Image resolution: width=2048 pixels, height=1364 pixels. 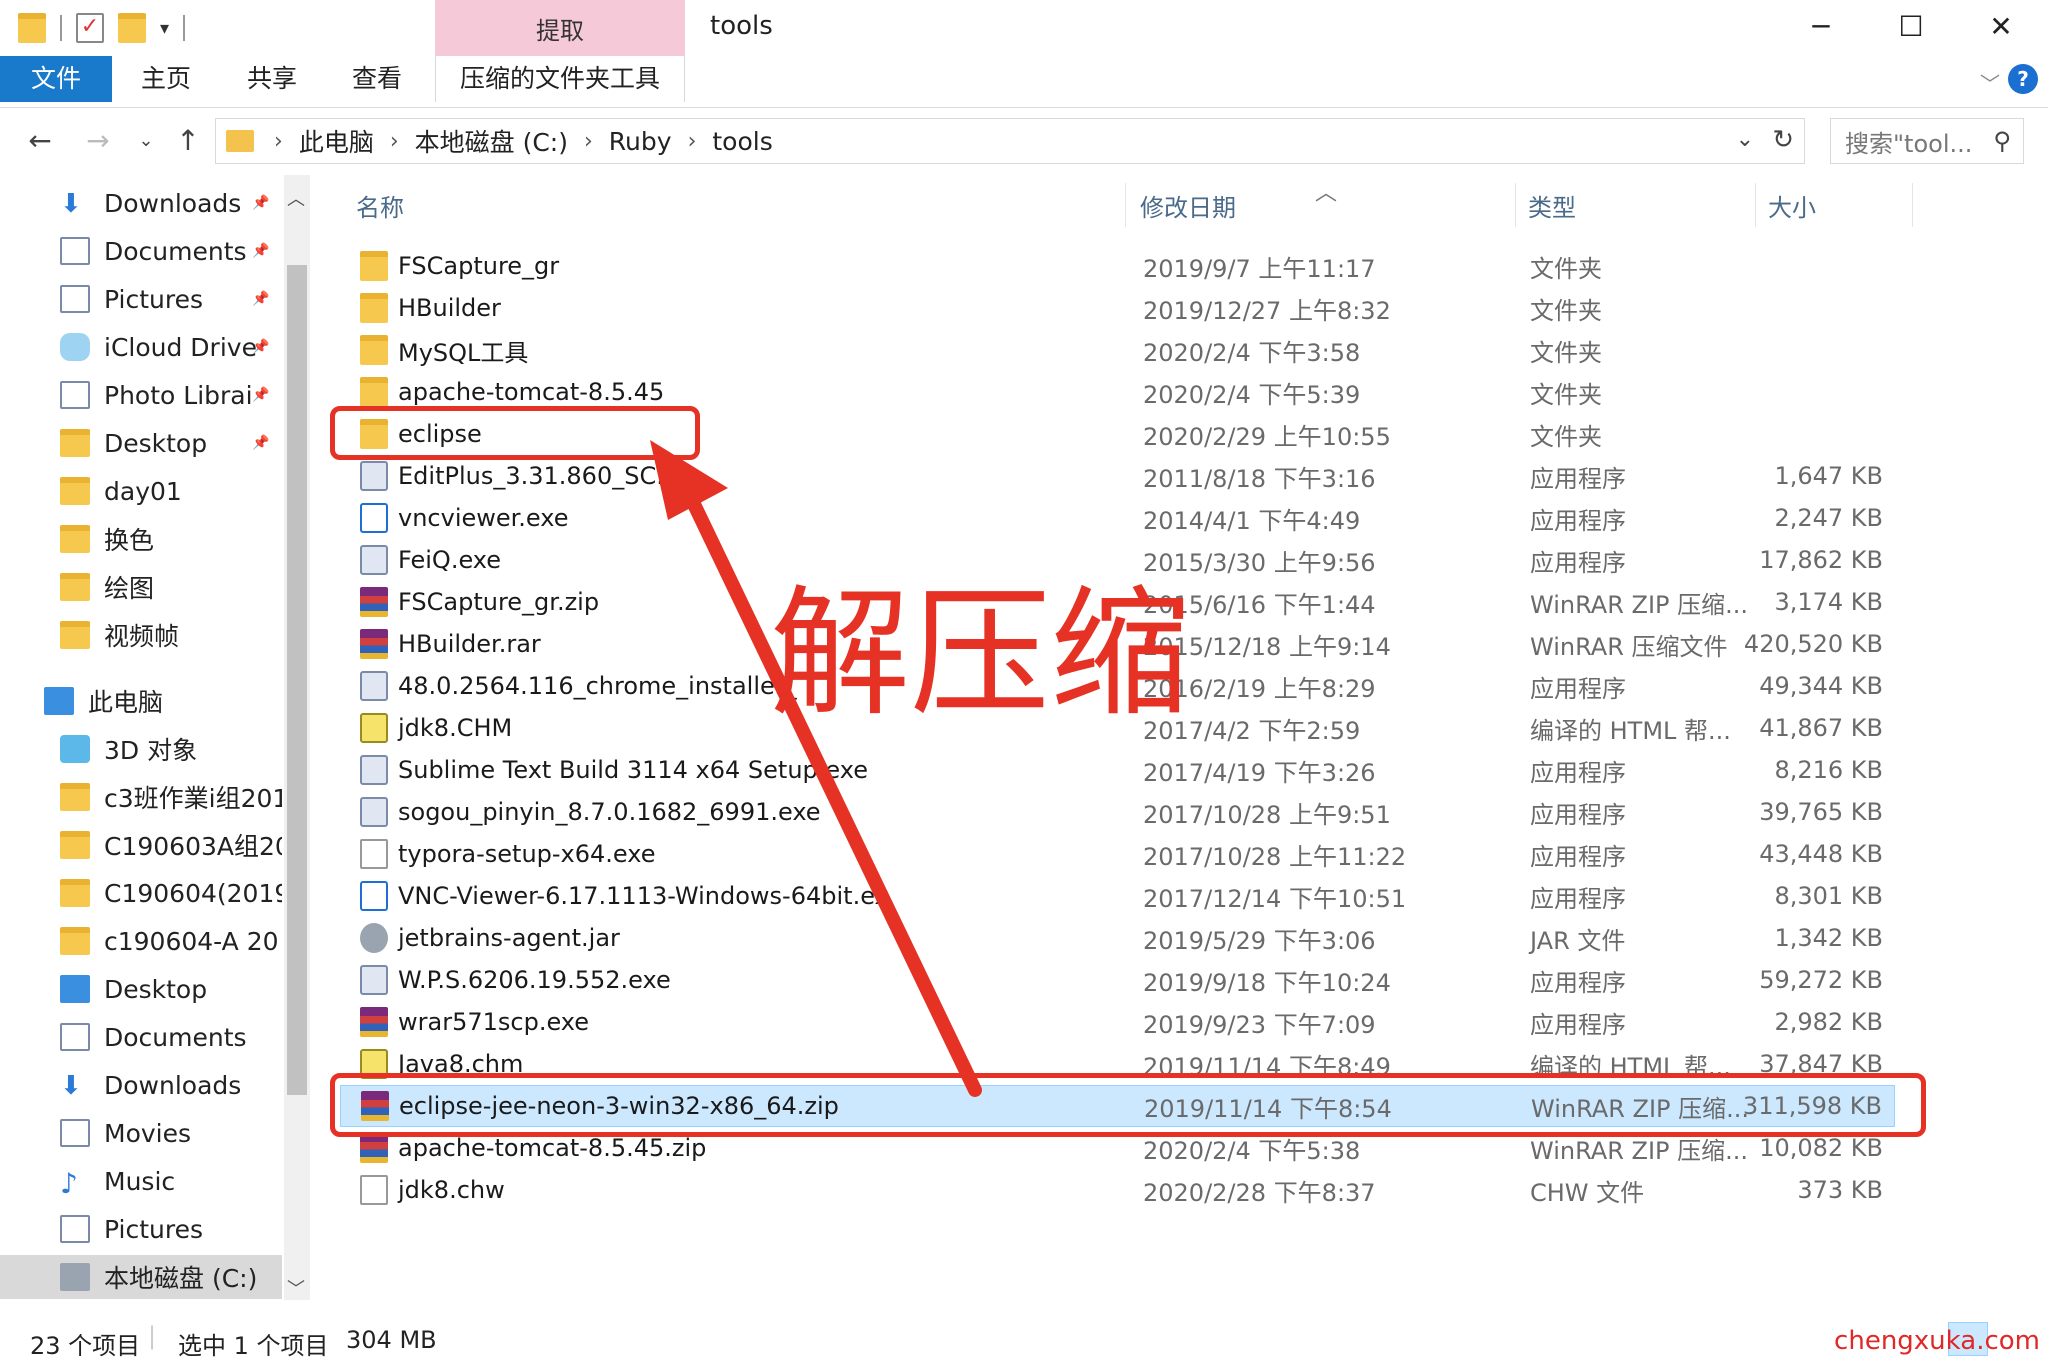 What do you see at coordinates (141, 1277) in the screenshot?
I see `nav-item: 本地磁盘 (C:)` at bounding box center [141, 1277].